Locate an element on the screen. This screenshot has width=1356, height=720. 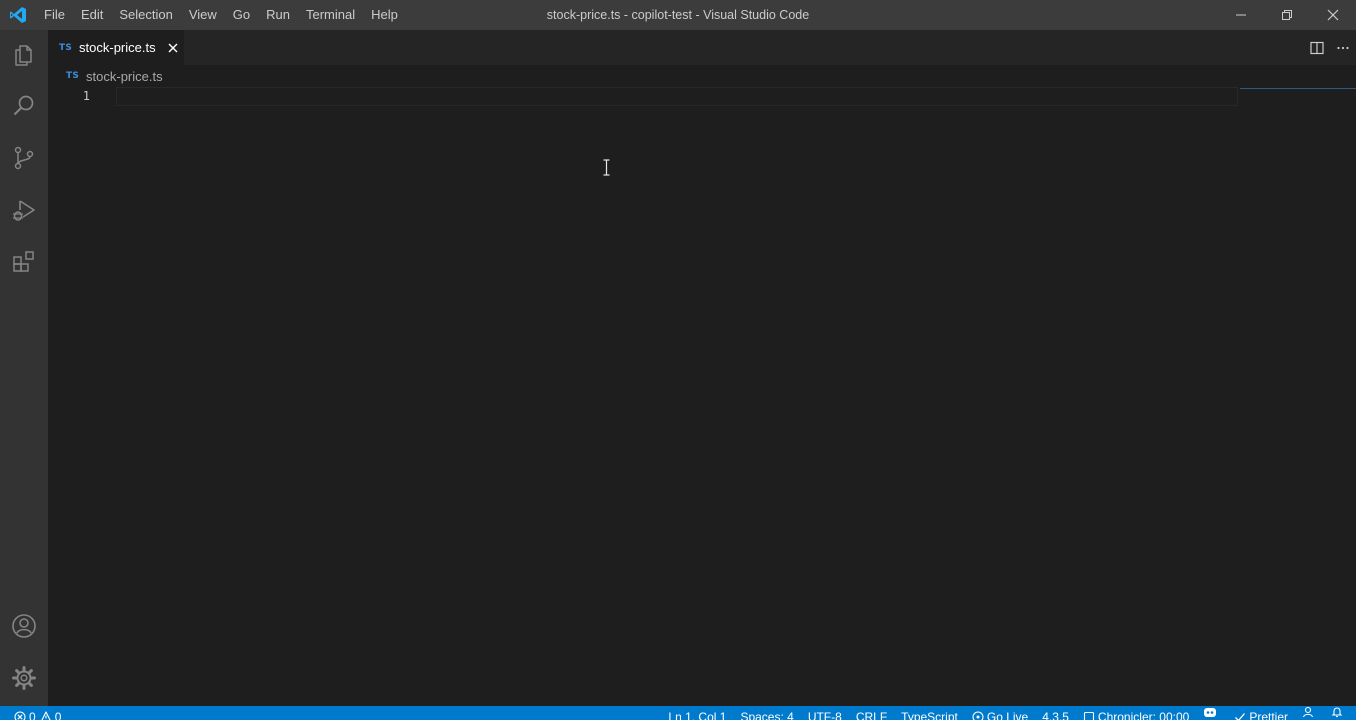
text-cursor-icon is located at coordinates (606, 167).